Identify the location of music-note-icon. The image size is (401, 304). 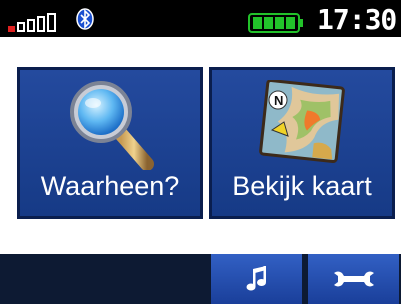
(256, 278).